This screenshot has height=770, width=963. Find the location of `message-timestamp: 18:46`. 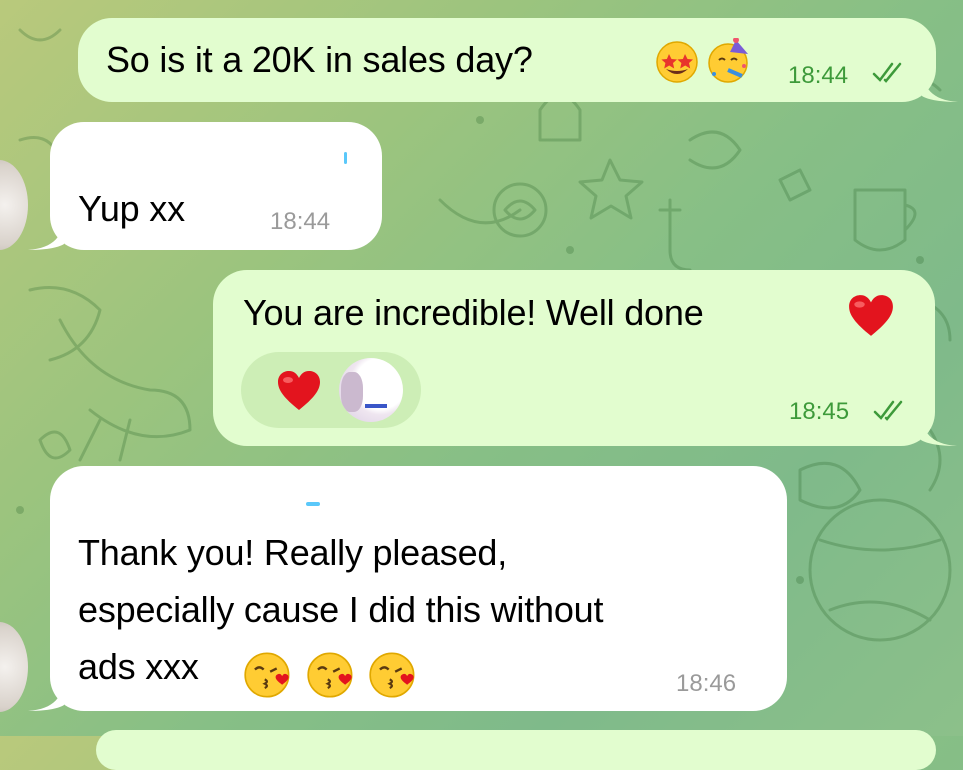

message-timestamp: 18:46 is located at coordinates (706, 683).